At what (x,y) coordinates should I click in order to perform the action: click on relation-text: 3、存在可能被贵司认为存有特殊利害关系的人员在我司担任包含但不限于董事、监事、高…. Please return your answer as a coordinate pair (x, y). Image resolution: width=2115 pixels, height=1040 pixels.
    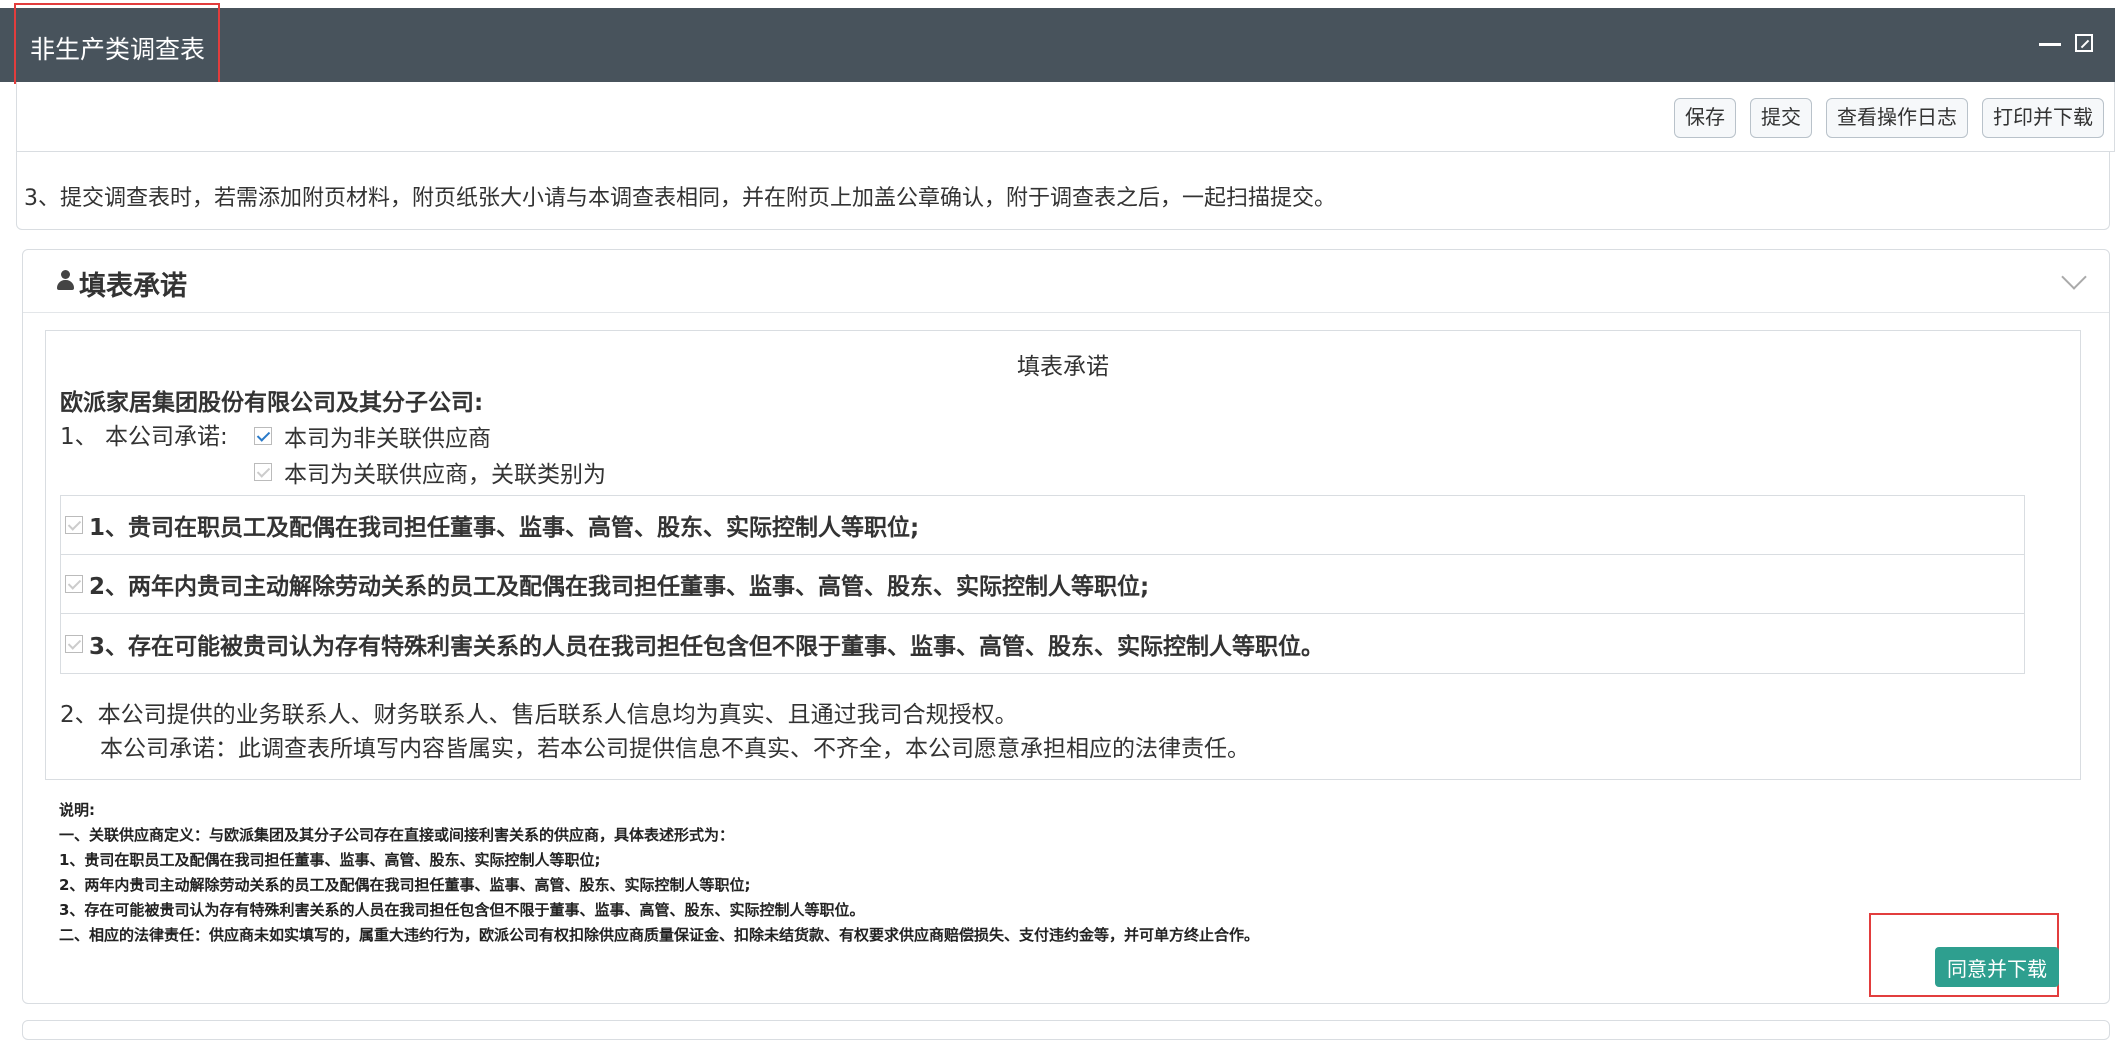
    Looking at the image, I should click on (707, 646).